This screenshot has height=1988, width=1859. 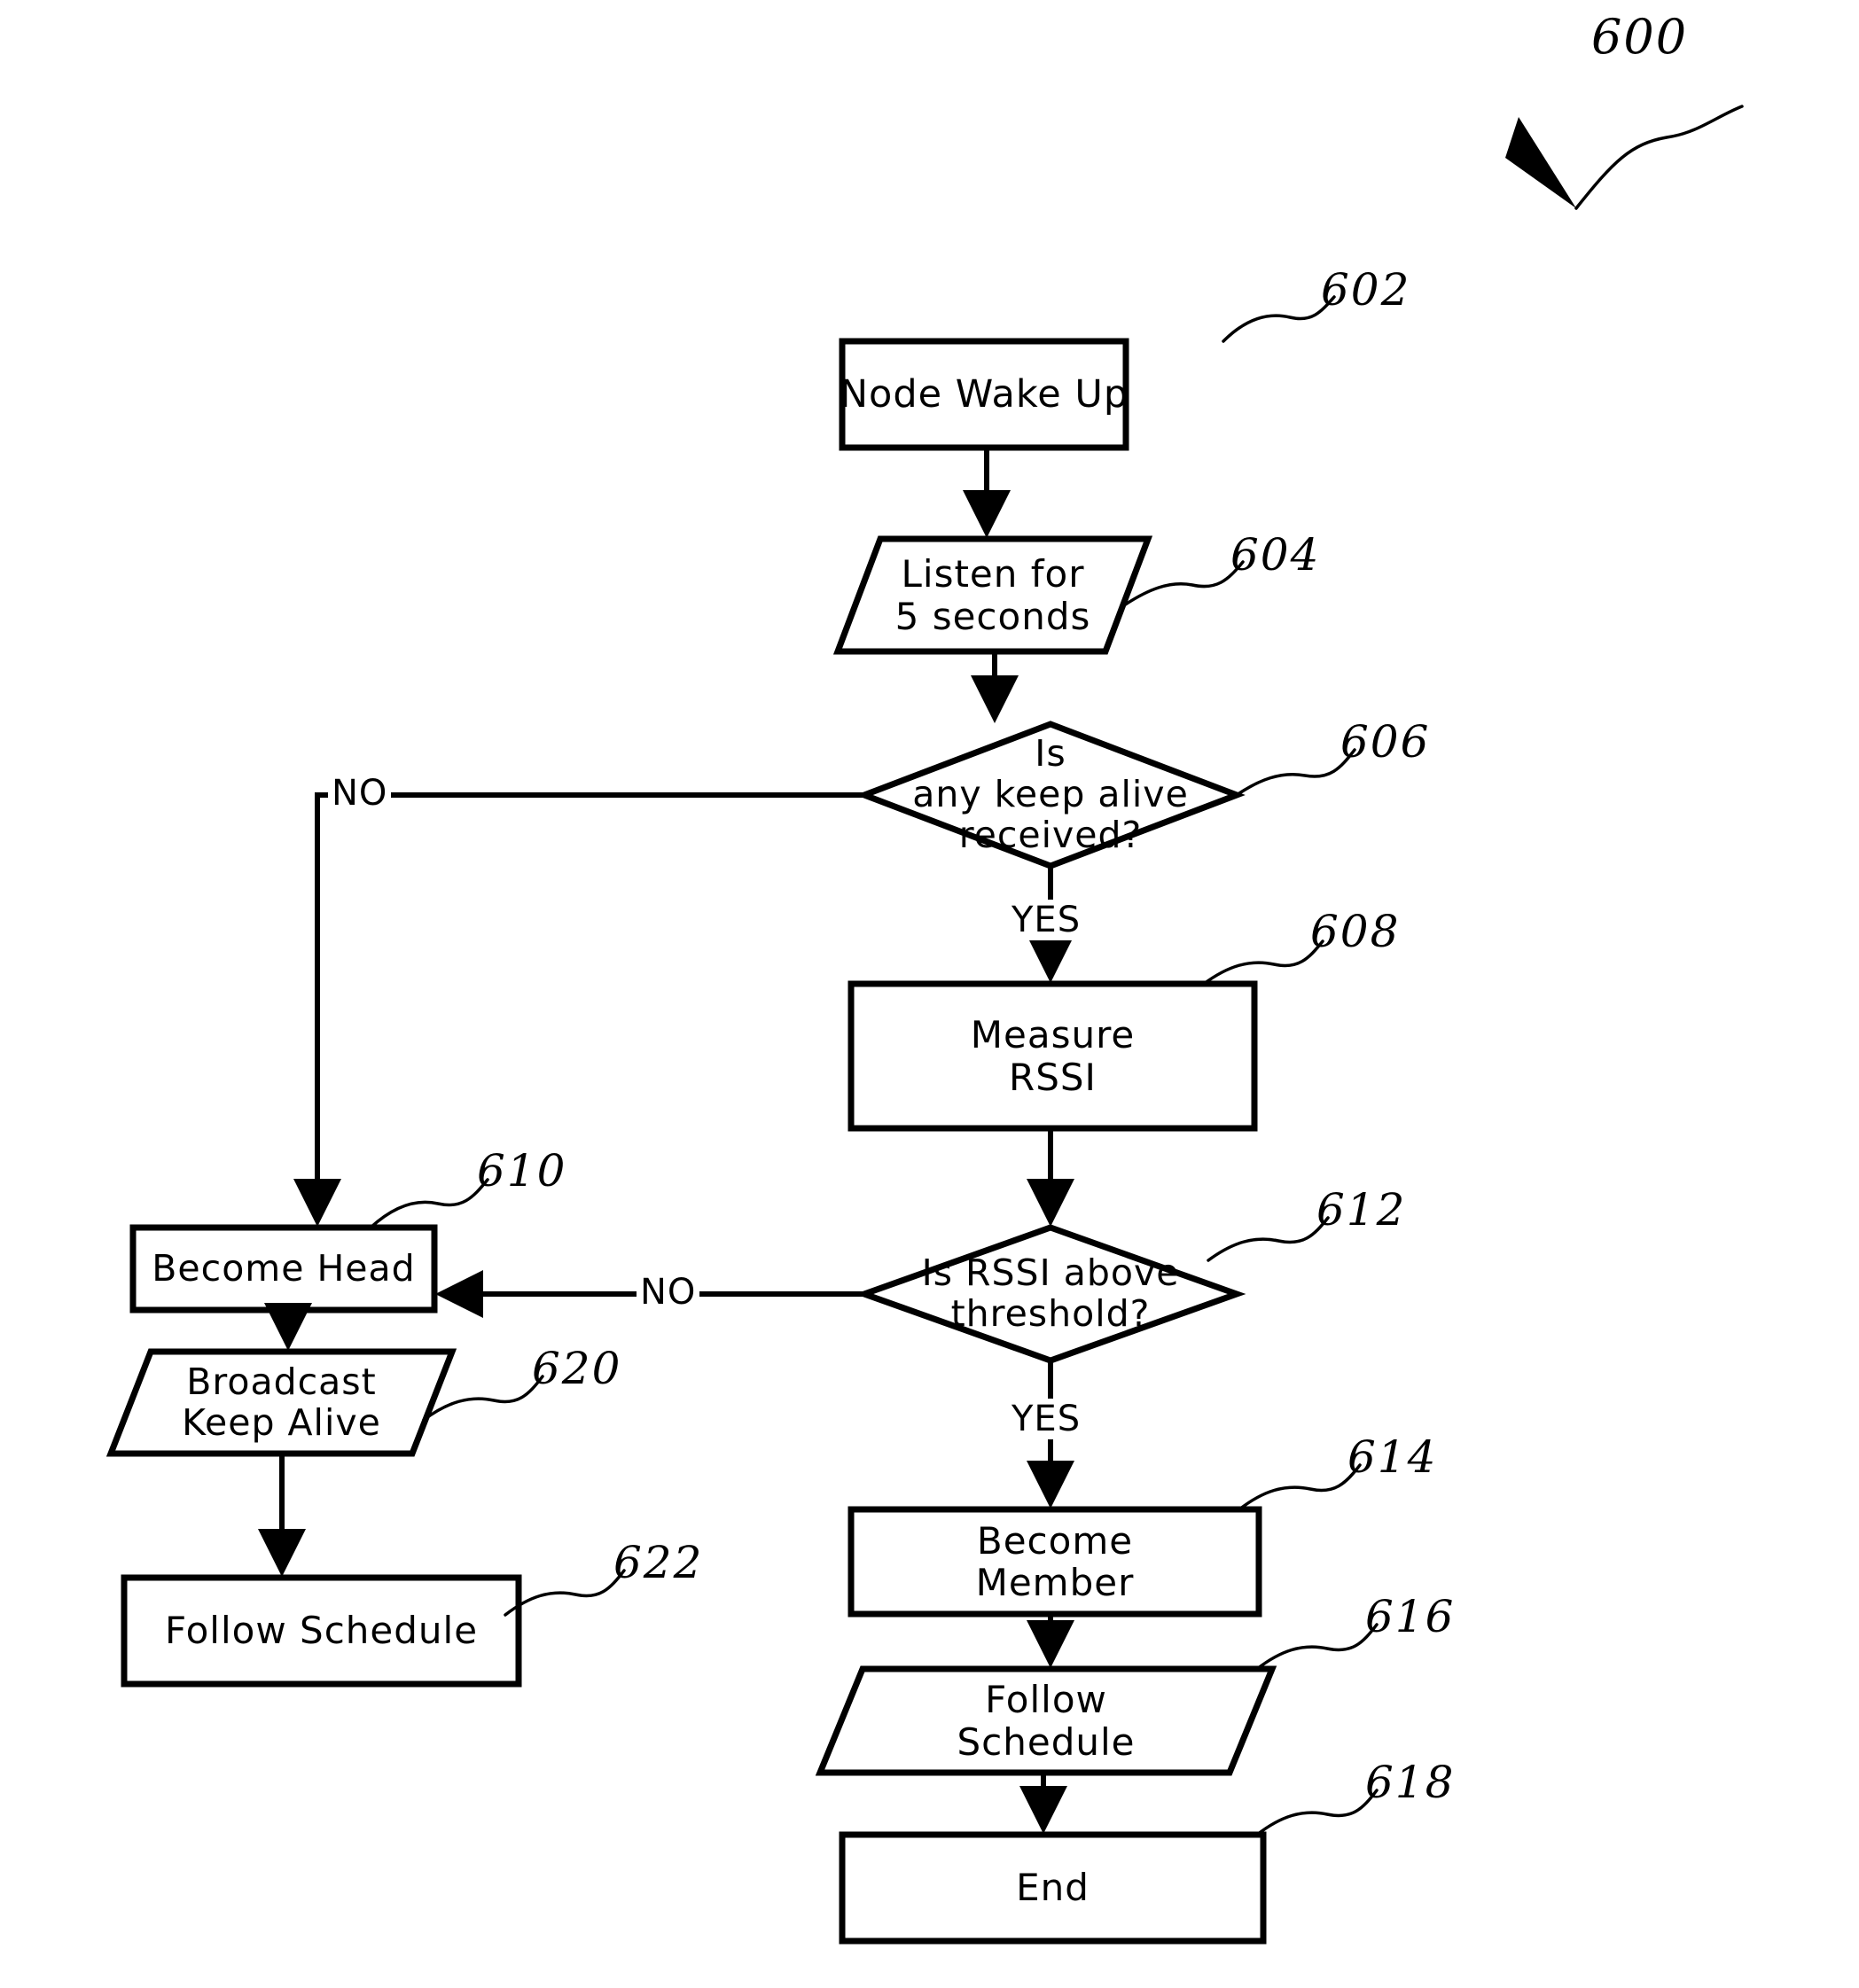 I want to click on refnum-614: 614, so click(x=1393, y=1457).